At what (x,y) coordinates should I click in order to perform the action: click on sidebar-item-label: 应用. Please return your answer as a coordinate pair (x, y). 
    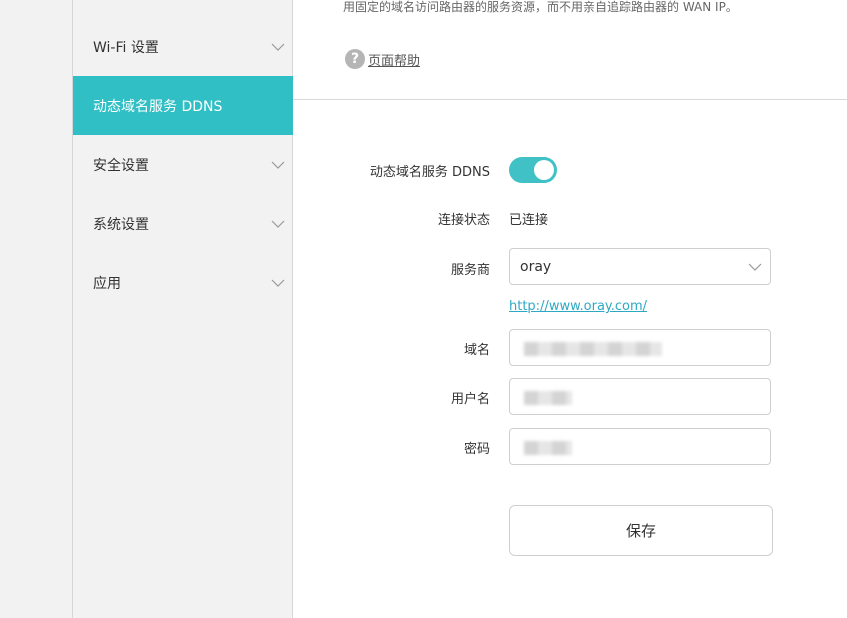
    Looking at the image, I should click on (107, 283).